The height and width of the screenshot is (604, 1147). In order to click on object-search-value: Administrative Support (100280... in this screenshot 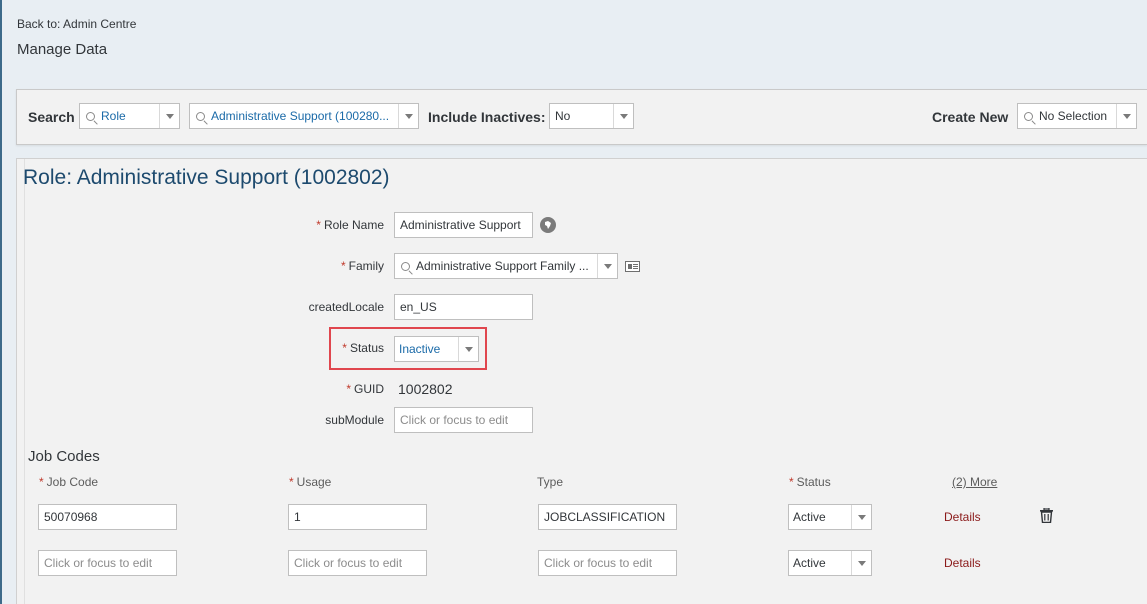, I will do `click(300, 116)`.